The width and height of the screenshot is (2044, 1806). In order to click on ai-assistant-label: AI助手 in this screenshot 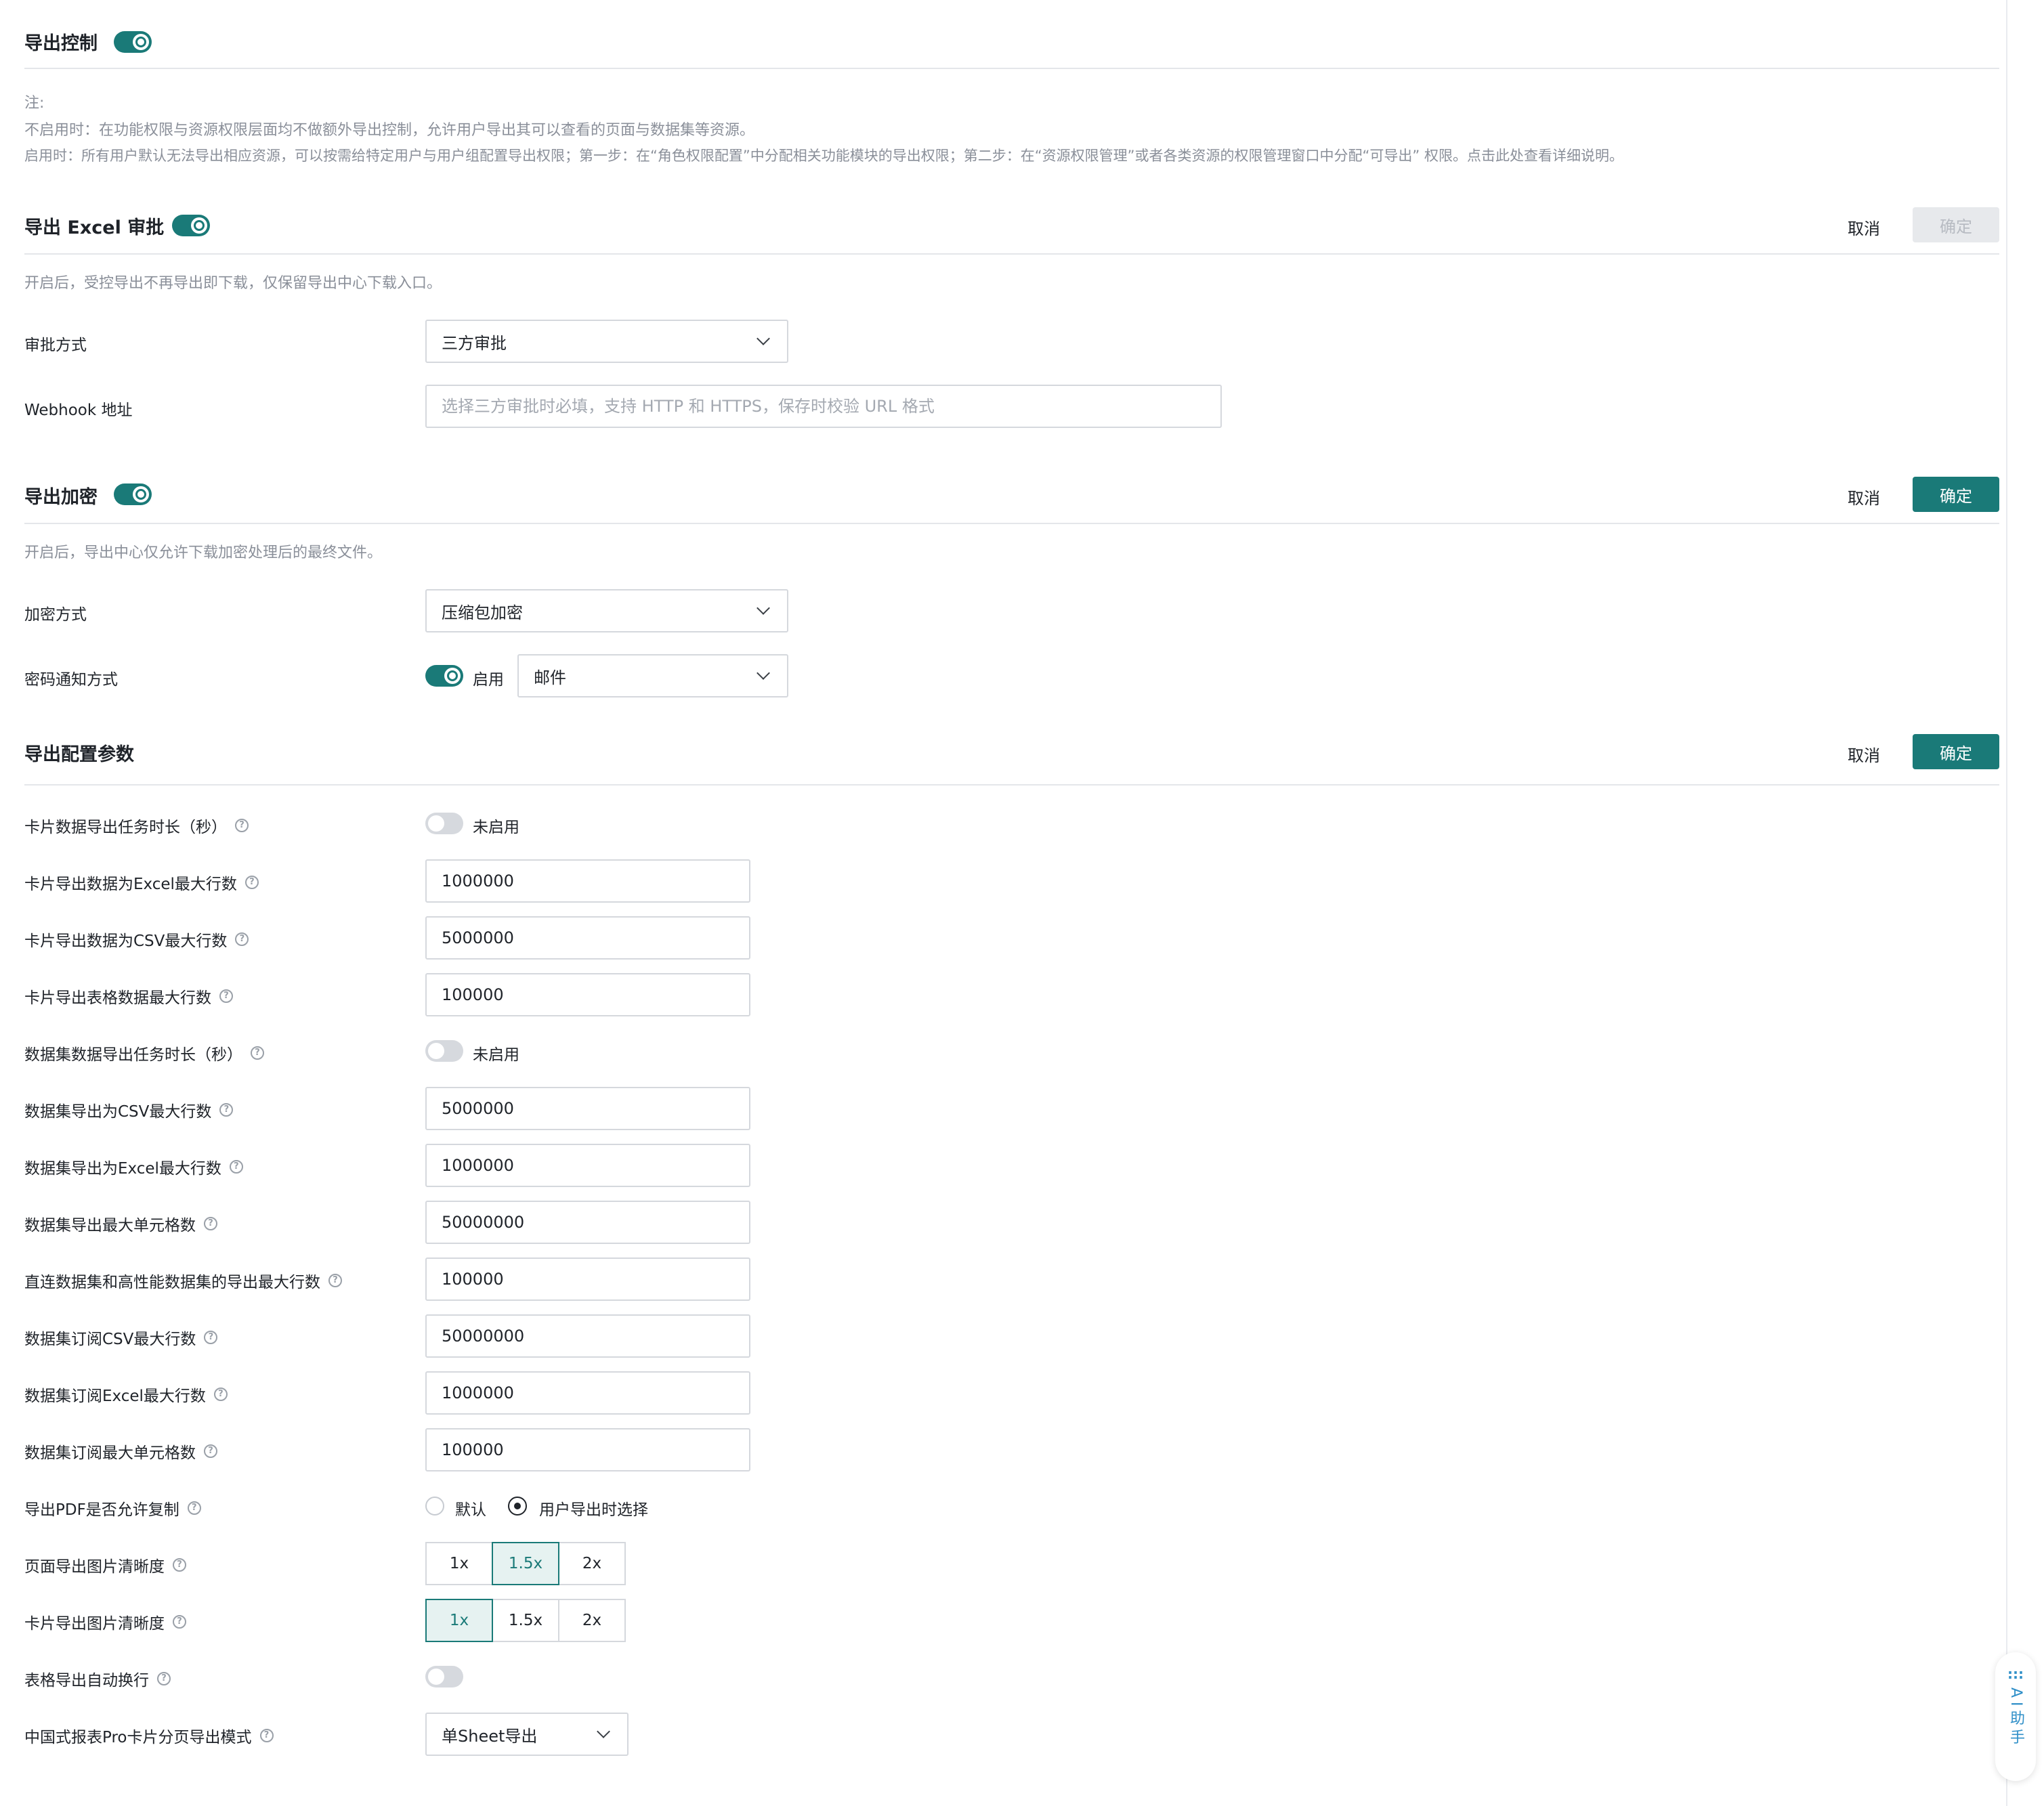, I will do `click(2015, 1717)`.